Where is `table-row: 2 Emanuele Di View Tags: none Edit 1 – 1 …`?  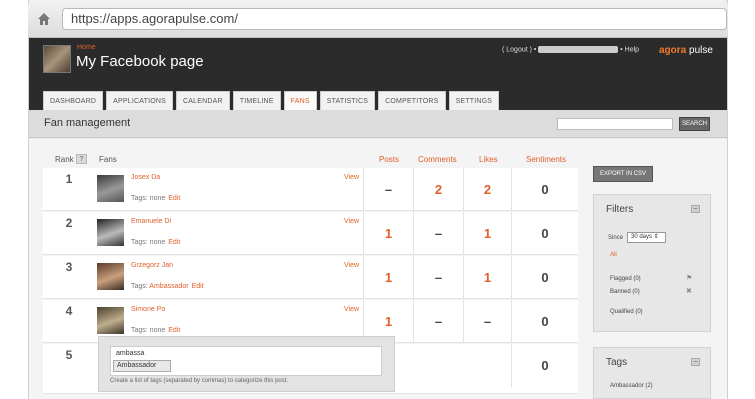
table-row: 2 Emanuele Di View Tags: none Edit 1 – 1 … is located at coordinates (310, 233).